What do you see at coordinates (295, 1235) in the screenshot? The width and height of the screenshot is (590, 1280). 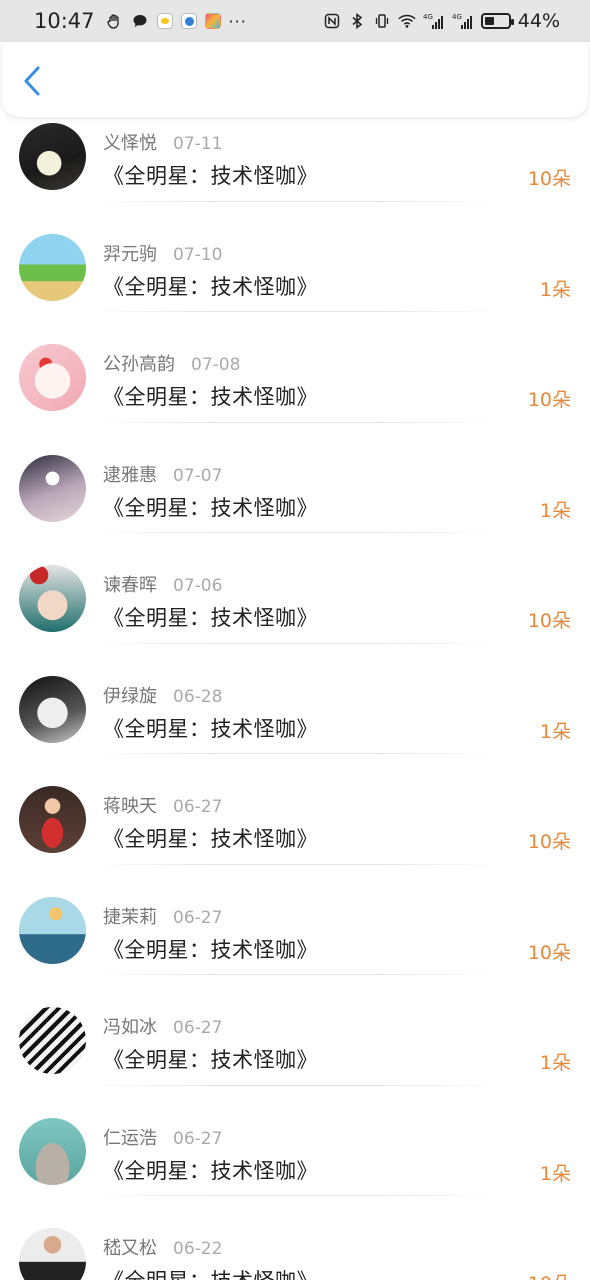 I see `record-row: 嵇又松 06-22 《全明星：技术怪咖》 10朵` at bounding box center [295, 1235].